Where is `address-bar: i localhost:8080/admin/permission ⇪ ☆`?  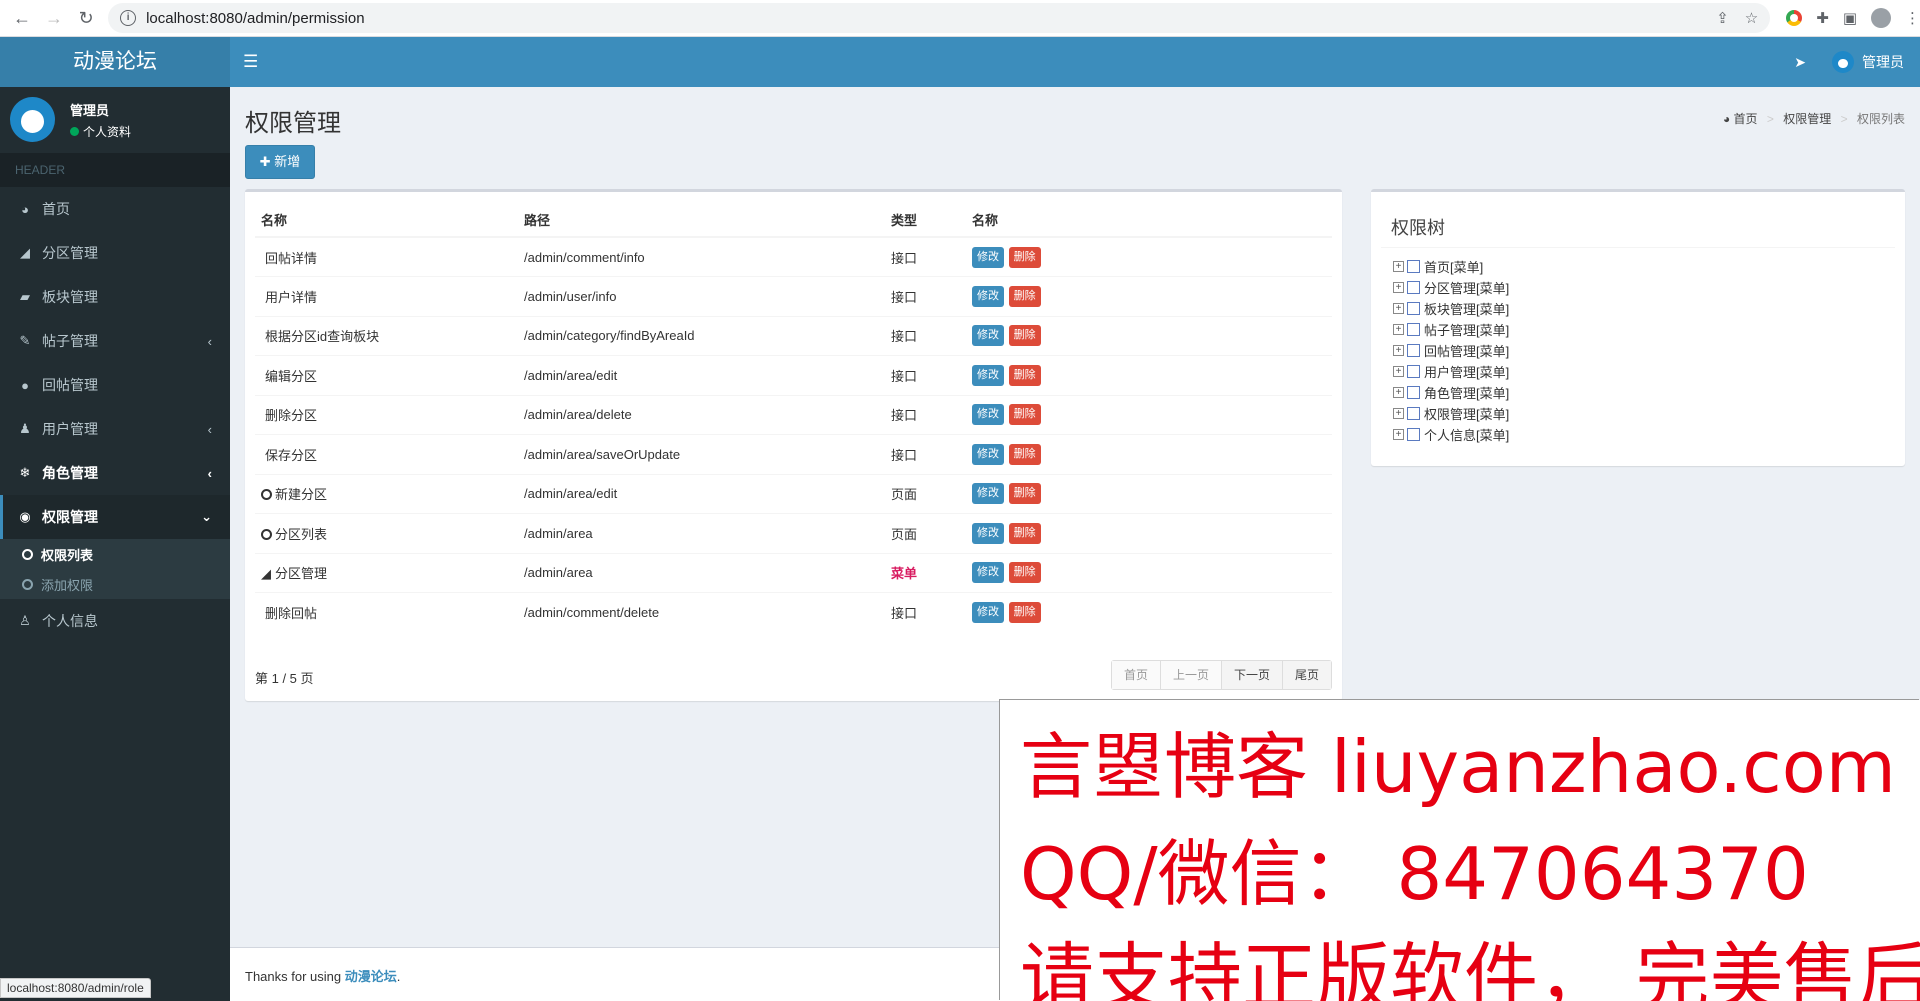 address-bar: i localhost:8080/admin/permission ⇪ ☆ is located at coordinates (939, 18).